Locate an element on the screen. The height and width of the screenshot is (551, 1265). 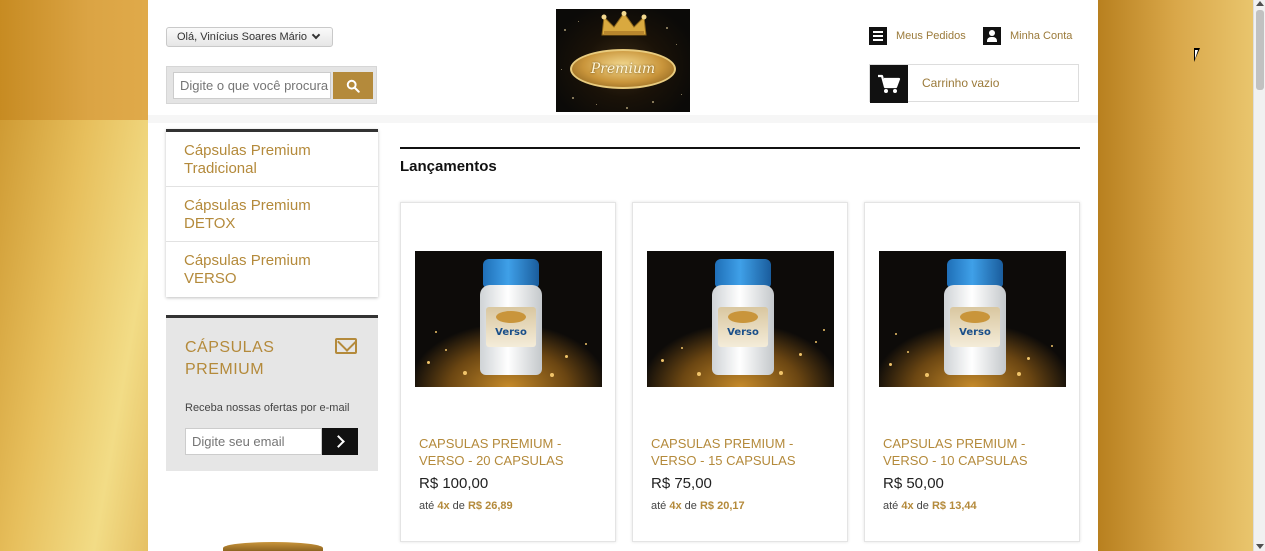
scrollbar-thumb is located at coordinates (1260, 50).